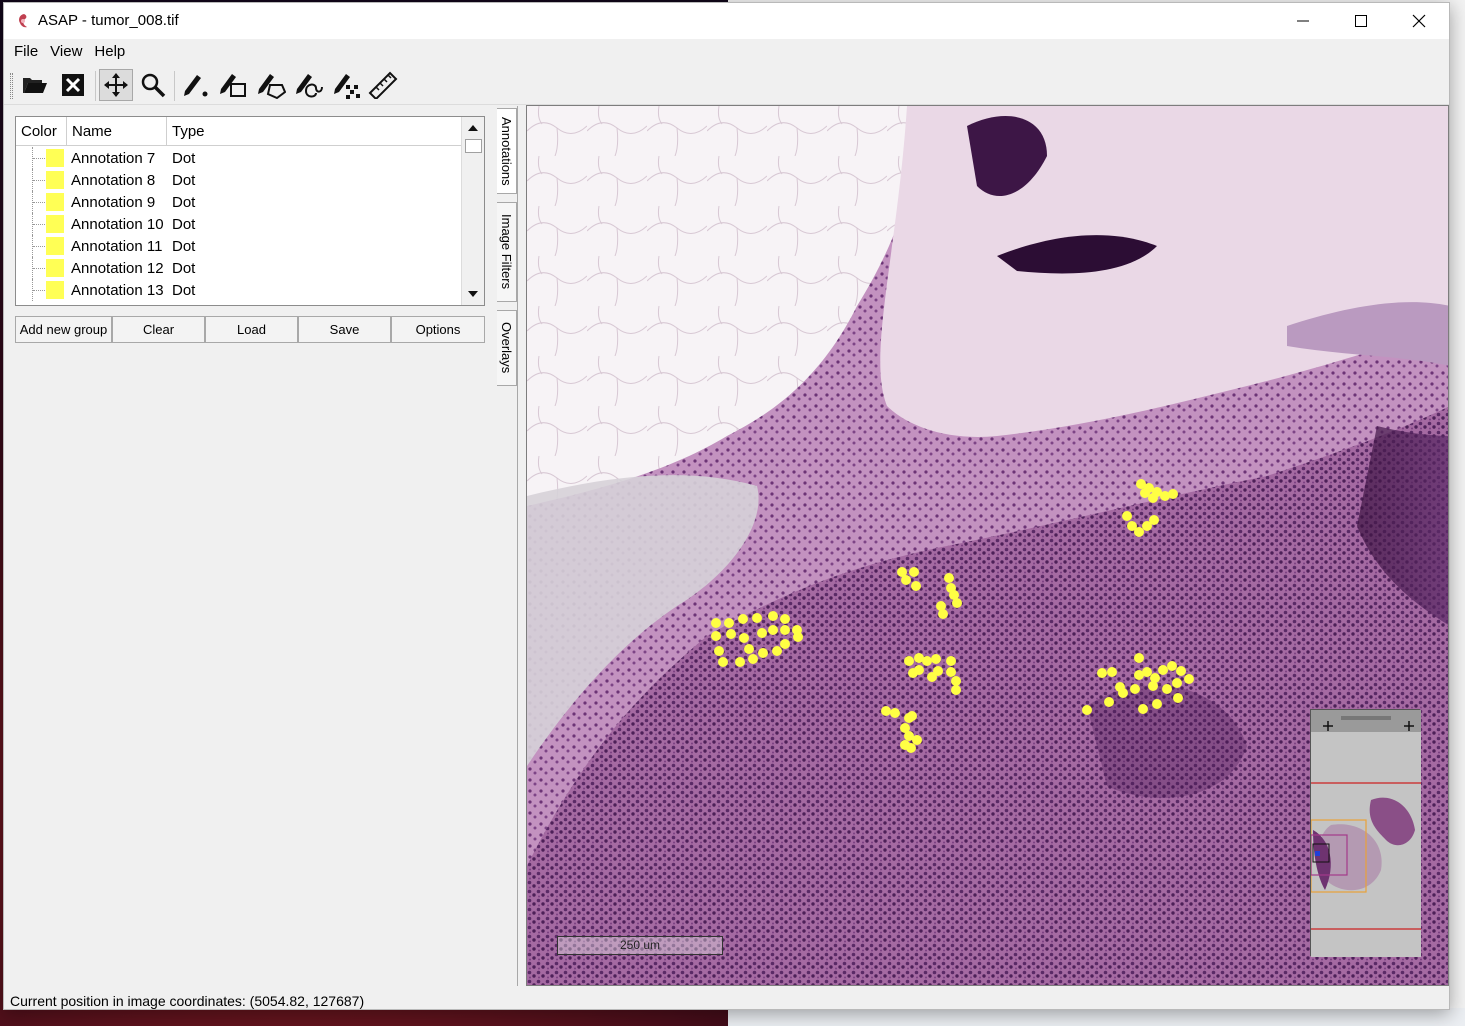 Image resolution: width=1465 pixels, height=1026 pixels. I want to click on menu-file: File, so click(26, 52).